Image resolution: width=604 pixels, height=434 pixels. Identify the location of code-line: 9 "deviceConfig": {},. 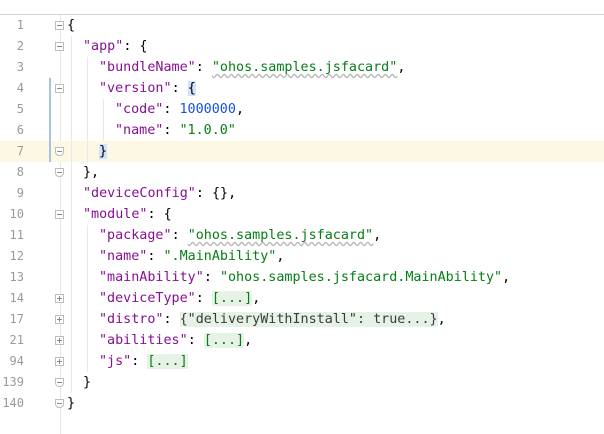
(302, 193).